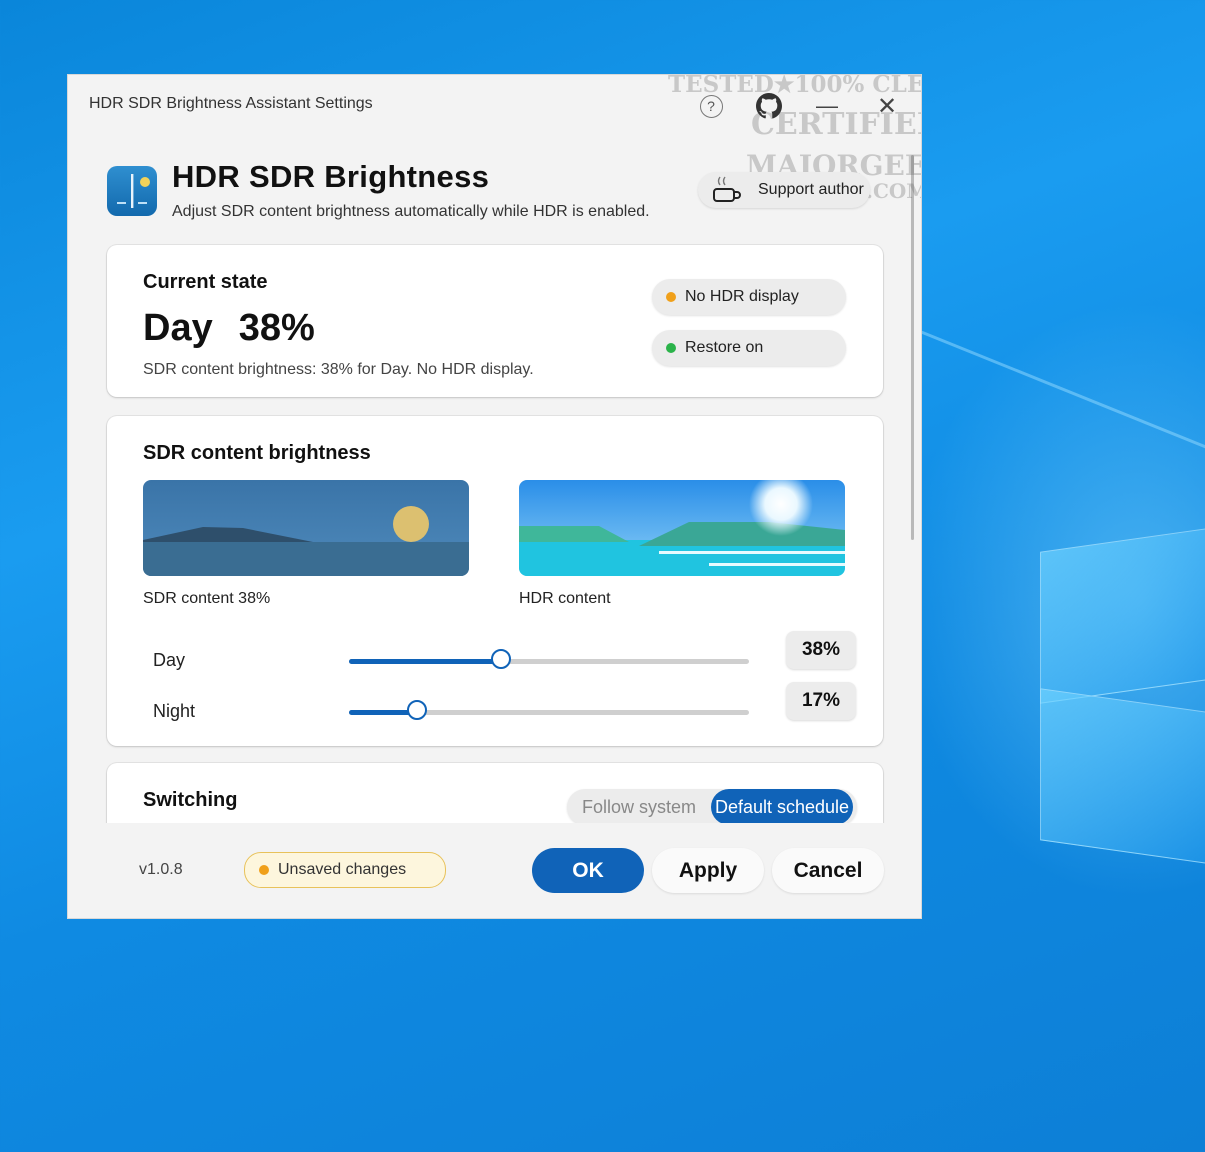 This screenshot has width=1205, height=1152. I want to click on sdr-preview-image, so click(306, 528).